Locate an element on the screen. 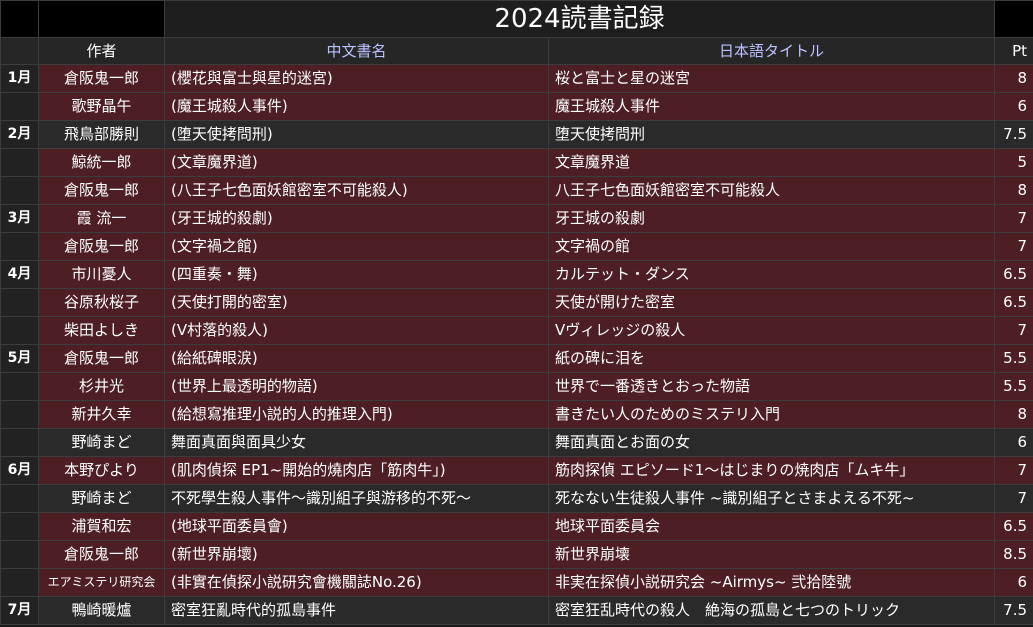 Image resolution: width=1033 pixels, height=627 pixels. author-cell: 本野ぴより is located at coordinates (101, 470).